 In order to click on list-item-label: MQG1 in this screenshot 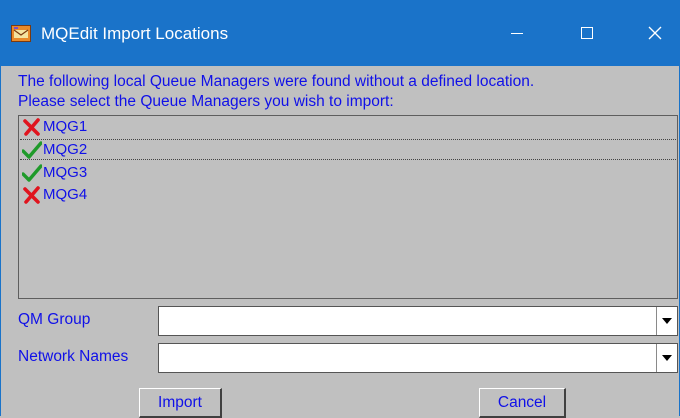, I will do `click(65, 126)`.